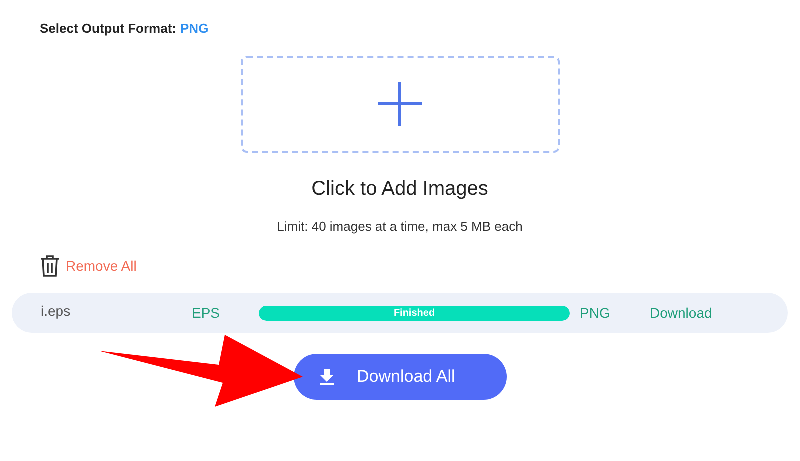  I want to click on format-value: PNG, so click(194, 28).